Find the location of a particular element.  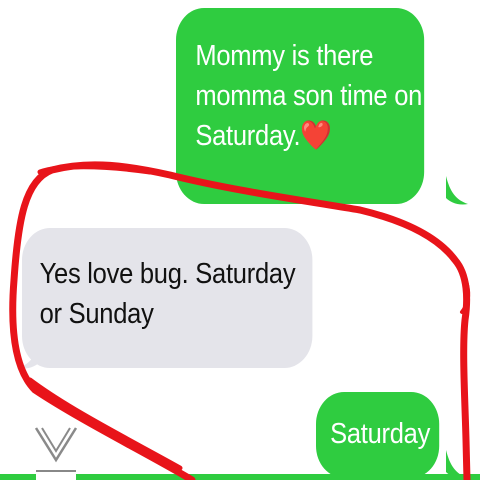

scroll-indicator is located at coordinates (56, 475).